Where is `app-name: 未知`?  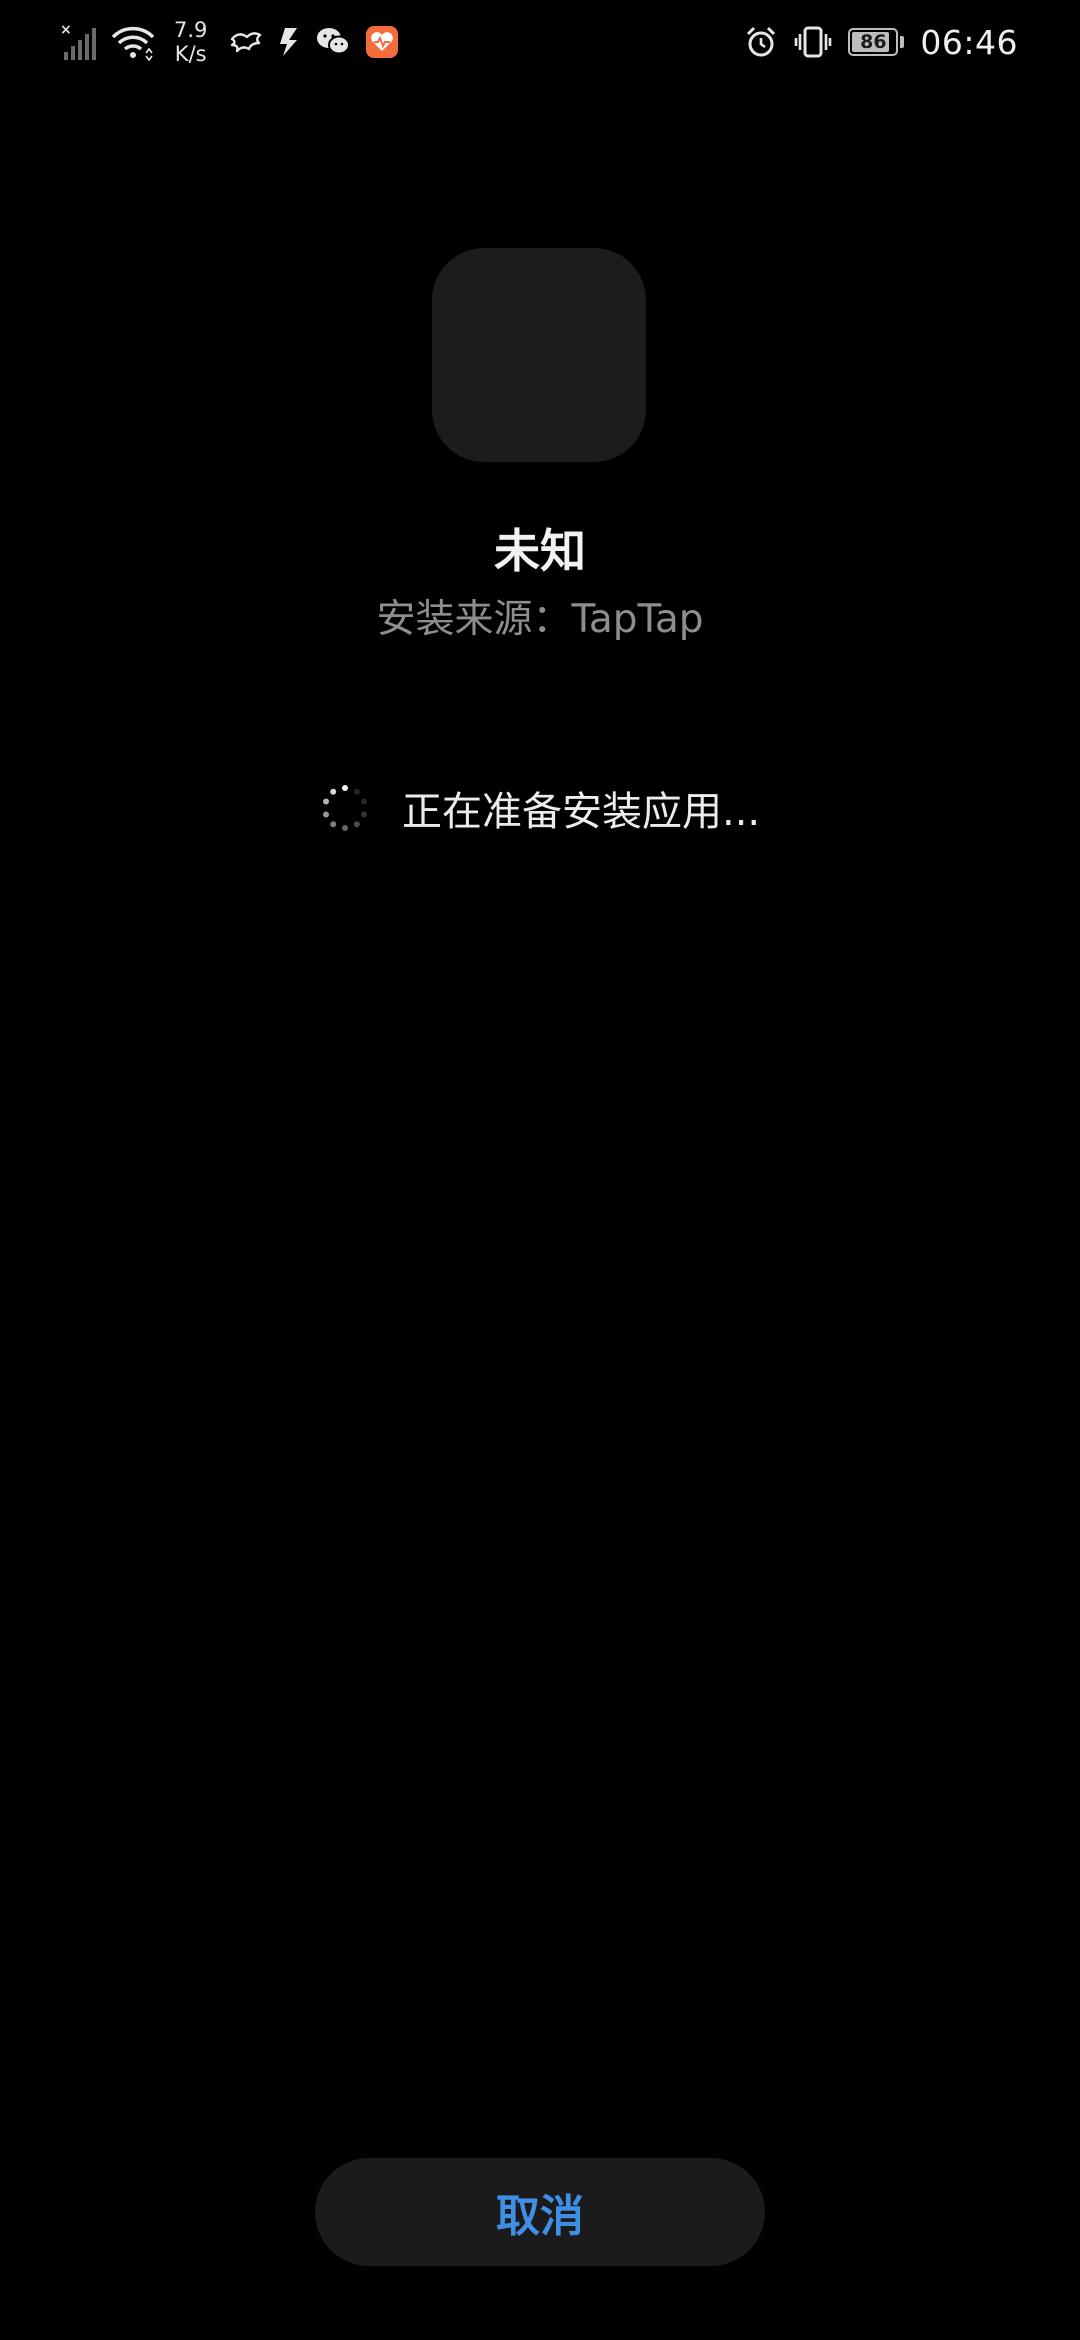 app-name: 未知 is located at coordinates (540, 551).